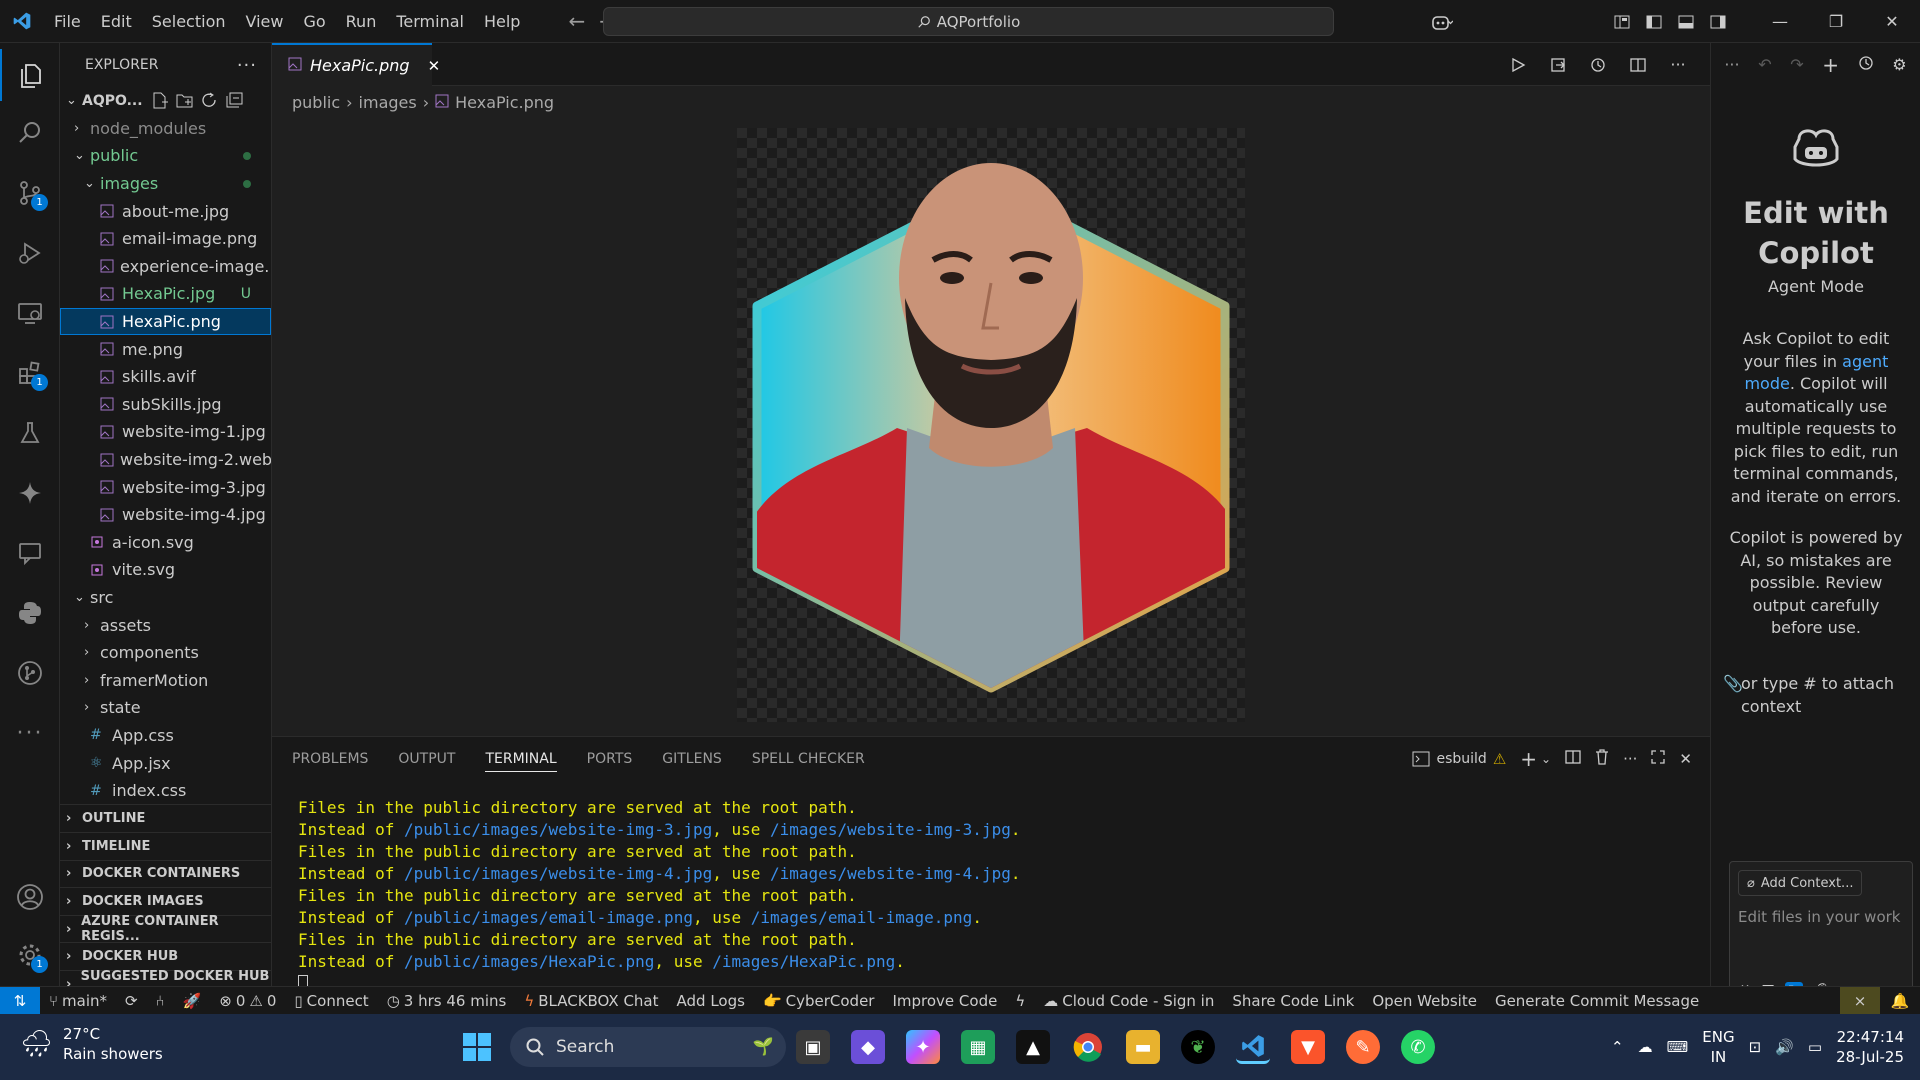 This screenshot has width=1920, height=1080. What do you see at coordinates (1622, 22) in the screenshot?
I see `customize-layout-icon` at bounding box center [1622, 22].